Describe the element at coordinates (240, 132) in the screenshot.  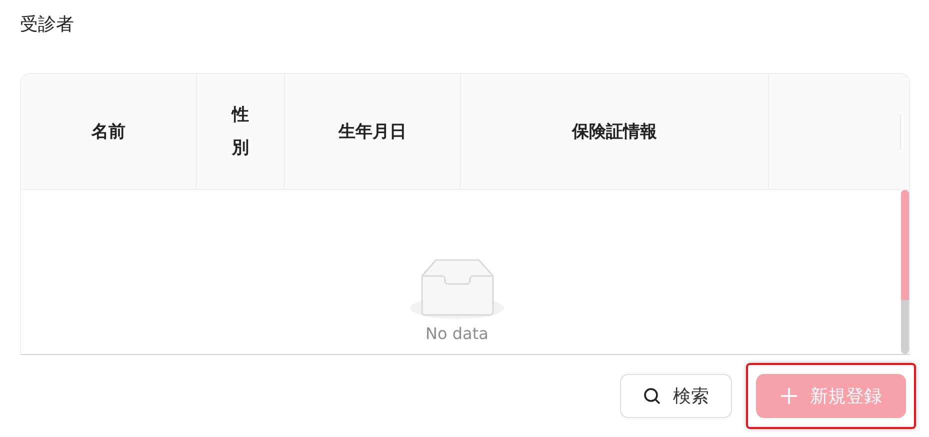
I see `column-header: 性別` at that location.